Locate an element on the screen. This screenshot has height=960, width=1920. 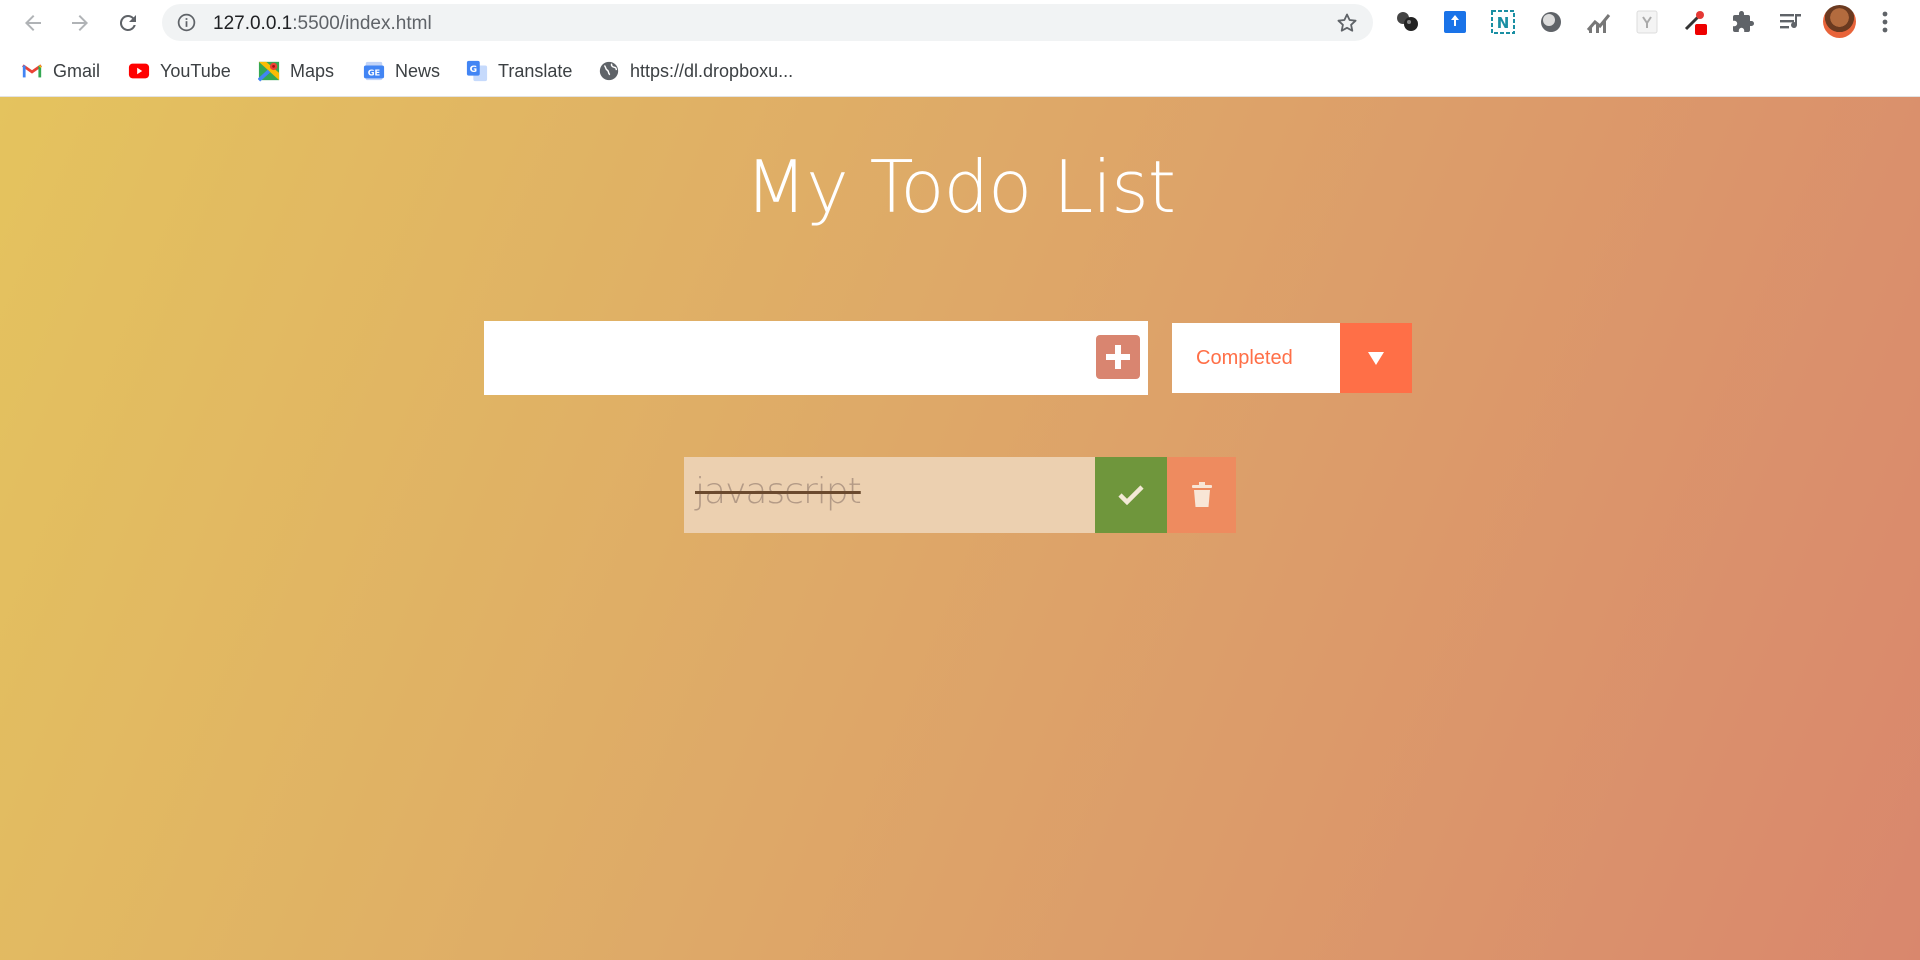
check-icon is located at coordinates (1131, 495).